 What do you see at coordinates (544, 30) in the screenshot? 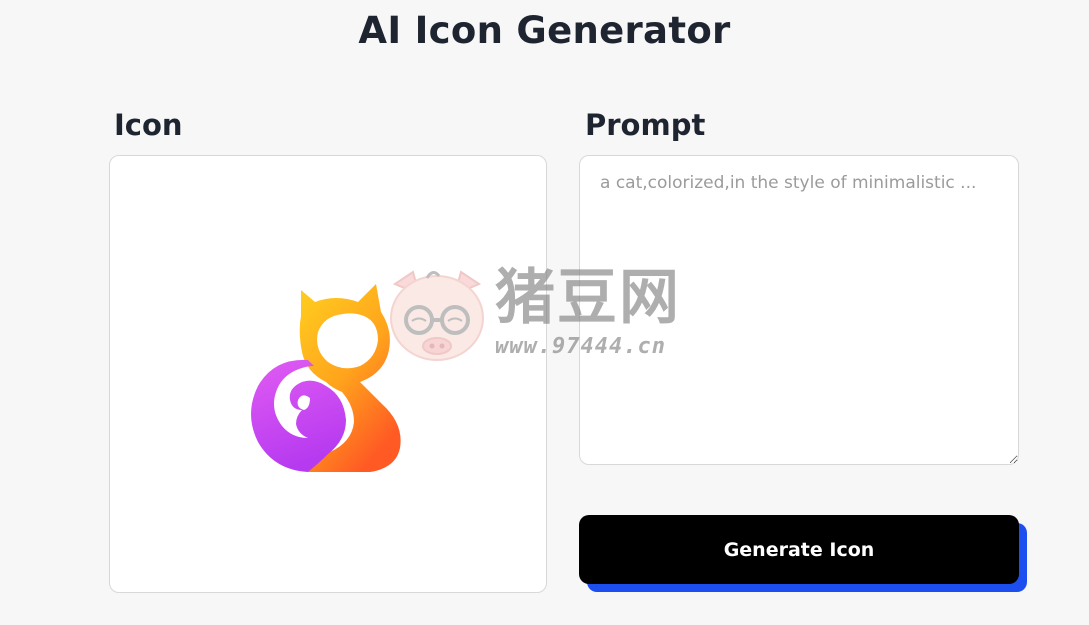
I see `page-title: AI Icon Generator` at bounding box center [544, 30].